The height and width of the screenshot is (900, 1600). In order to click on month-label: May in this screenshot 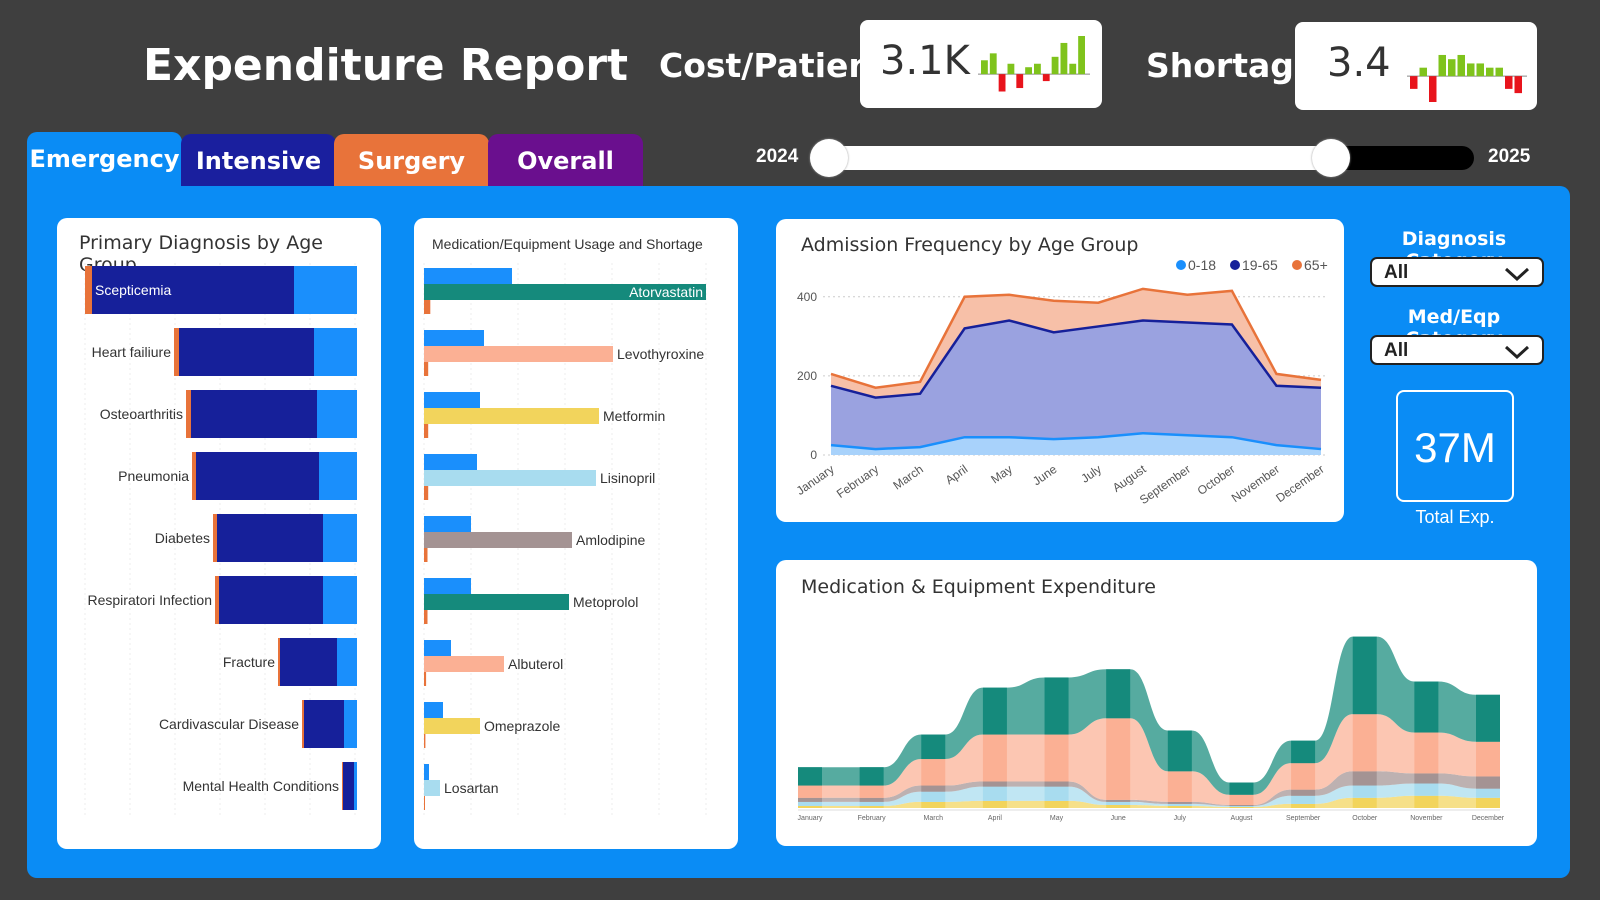, I will do `click(1057, 818)`.